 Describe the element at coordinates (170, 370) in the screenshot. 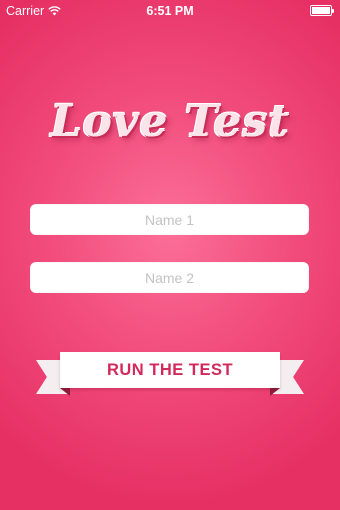

I see `run-test-button: RUN THE TEST` at that location.